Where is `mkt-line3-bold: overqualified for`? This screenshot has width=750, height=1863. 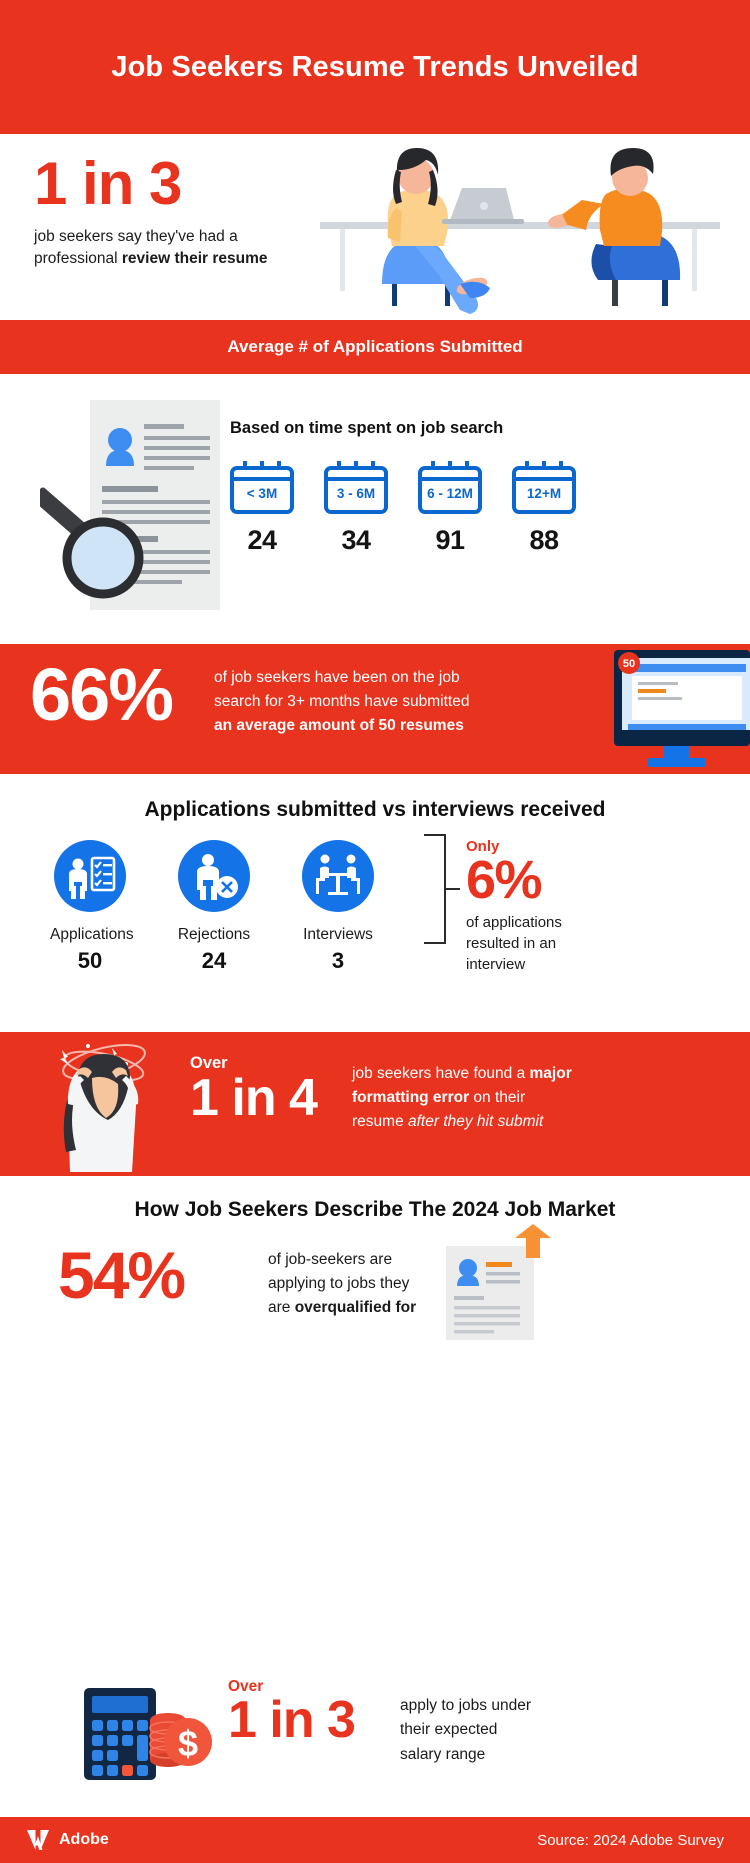
mkt-line3-bold: overqualified for is located at coordinates (355, 1308).